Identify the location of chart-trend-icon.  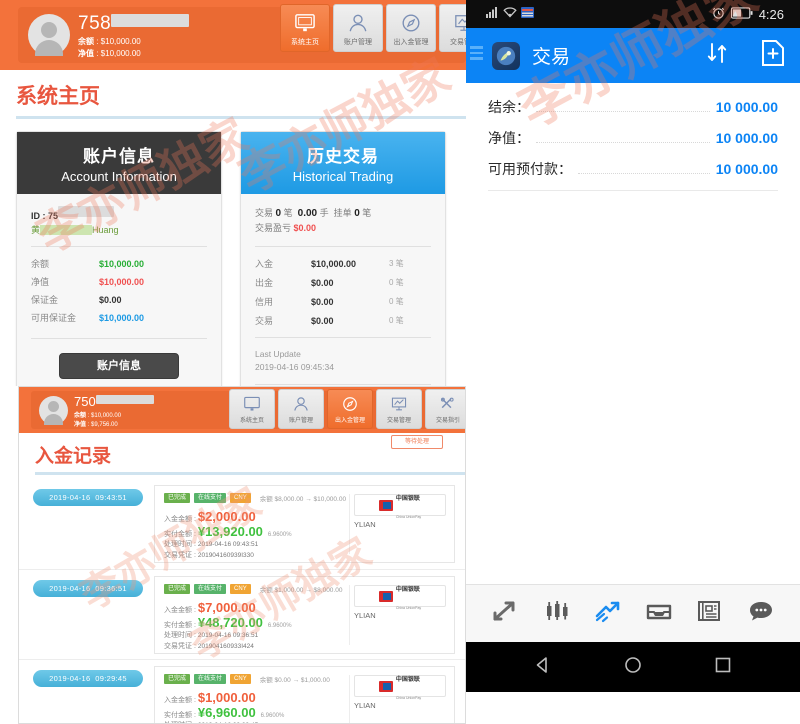
(608, 613).